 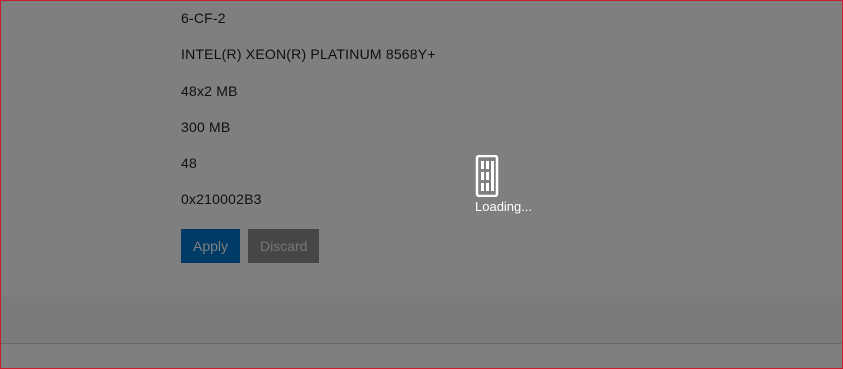 What do you see at coordinates (510, 176) in the screenshot?
I see `server-icon` at bounding box center [510, 176].